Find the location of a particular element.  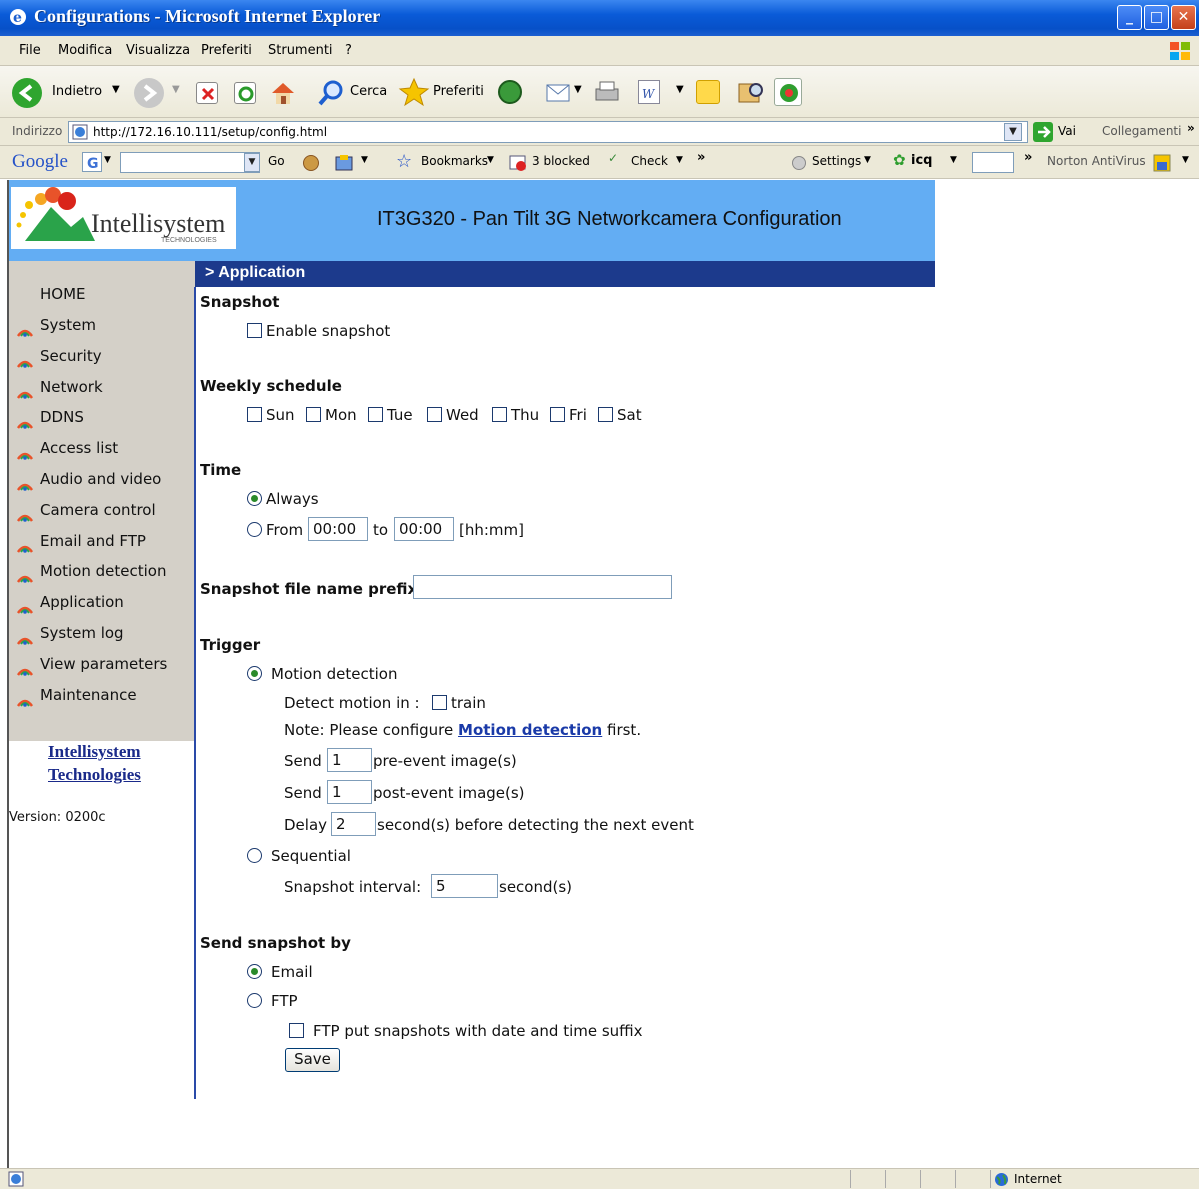

nav-security: Security is located at coordinates (71, 356).